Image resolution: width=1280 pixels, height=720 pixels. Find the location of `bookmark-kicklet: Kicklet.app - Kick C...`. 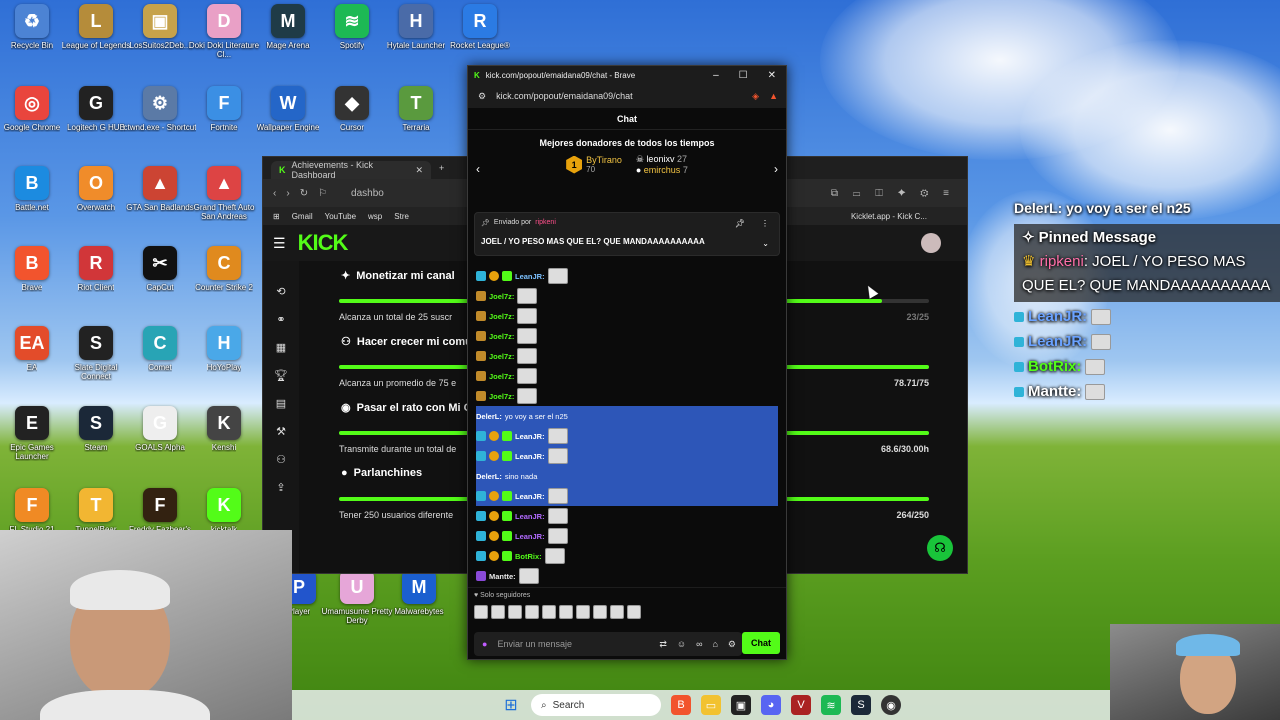

bookmark-kicklet: Kicklet.app - Kick C... is located at coordinates (889, 216).